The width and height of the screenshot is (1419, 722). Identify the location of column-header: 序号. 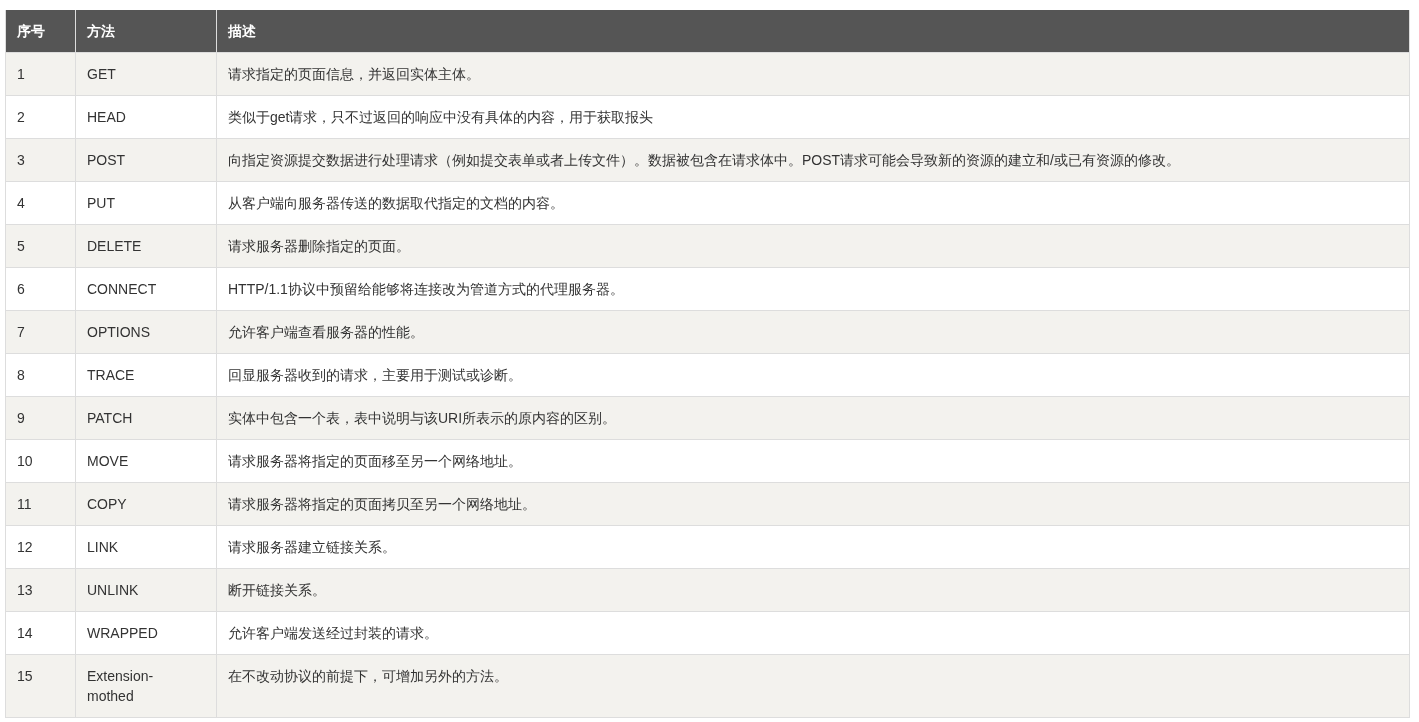
(40, 31).